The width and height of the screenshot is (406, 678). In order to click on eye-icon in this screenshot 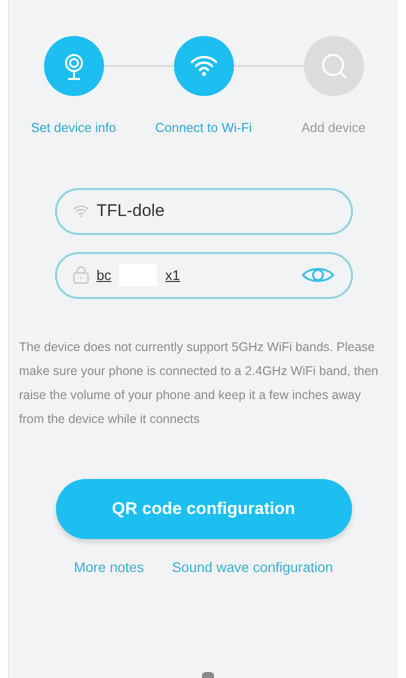, I will do `click(317, 275)`.